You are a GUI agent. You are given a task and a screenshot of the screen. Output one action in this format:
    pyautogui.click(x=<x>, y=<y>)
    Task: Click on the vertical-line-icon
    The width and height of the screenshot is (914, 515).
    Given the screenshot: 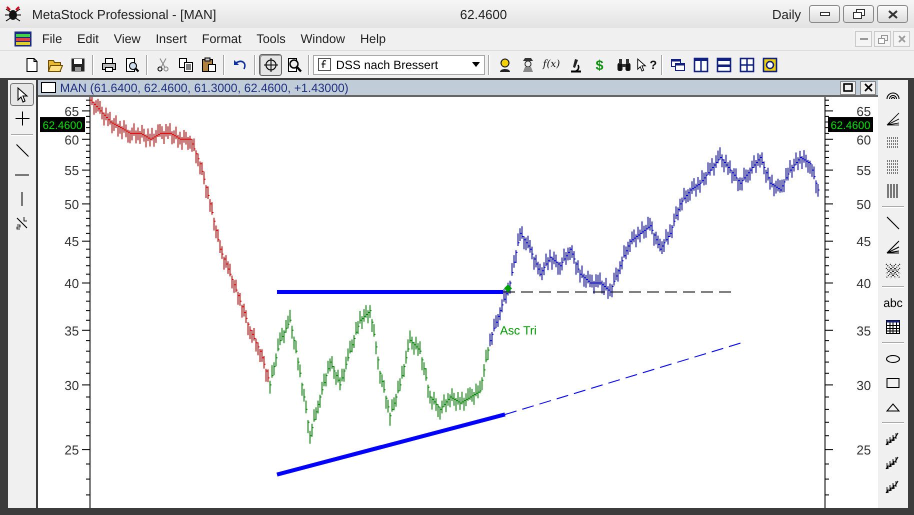 What is the action you would take?
    pyautogui.click(x=22, y=198)
    